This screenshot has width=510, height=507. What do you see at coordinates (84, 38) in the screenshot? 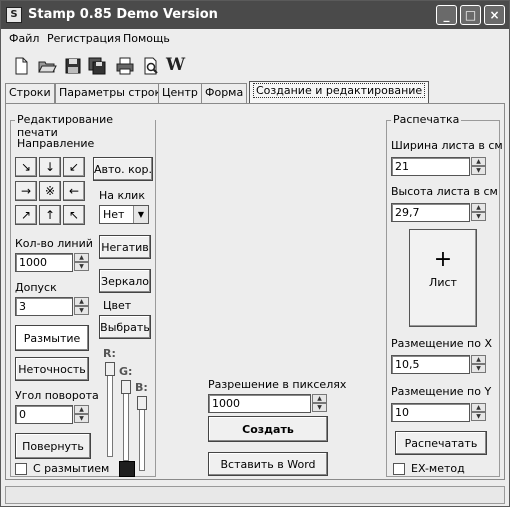
I see `menu-registration: Регистрация` at bounding box center [84, 38].